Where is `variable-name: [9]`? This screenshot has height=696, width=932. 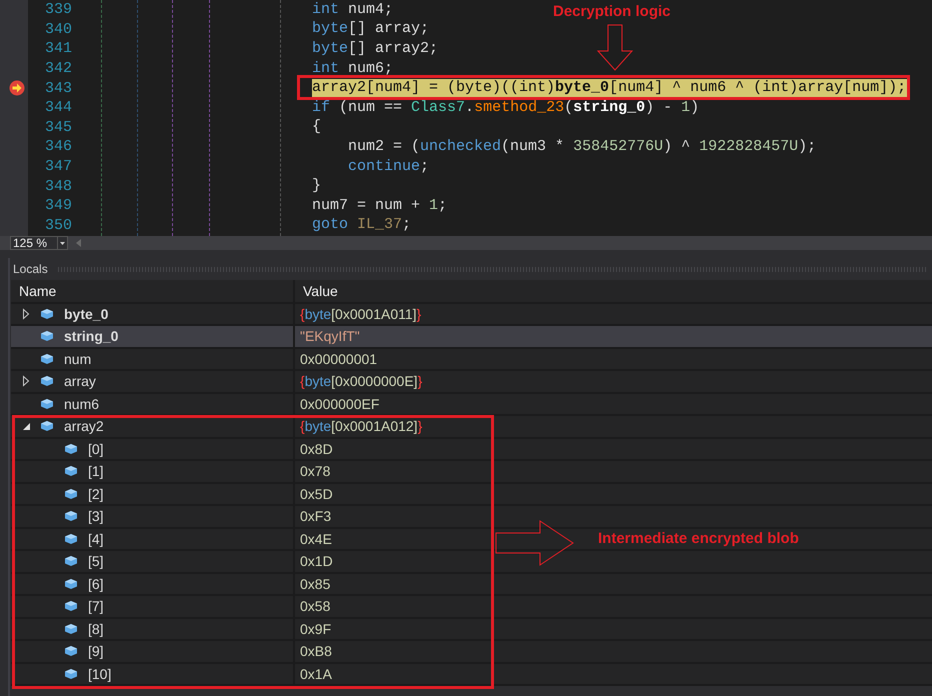
variable-name: [9] is located at coordinates (96, 651).